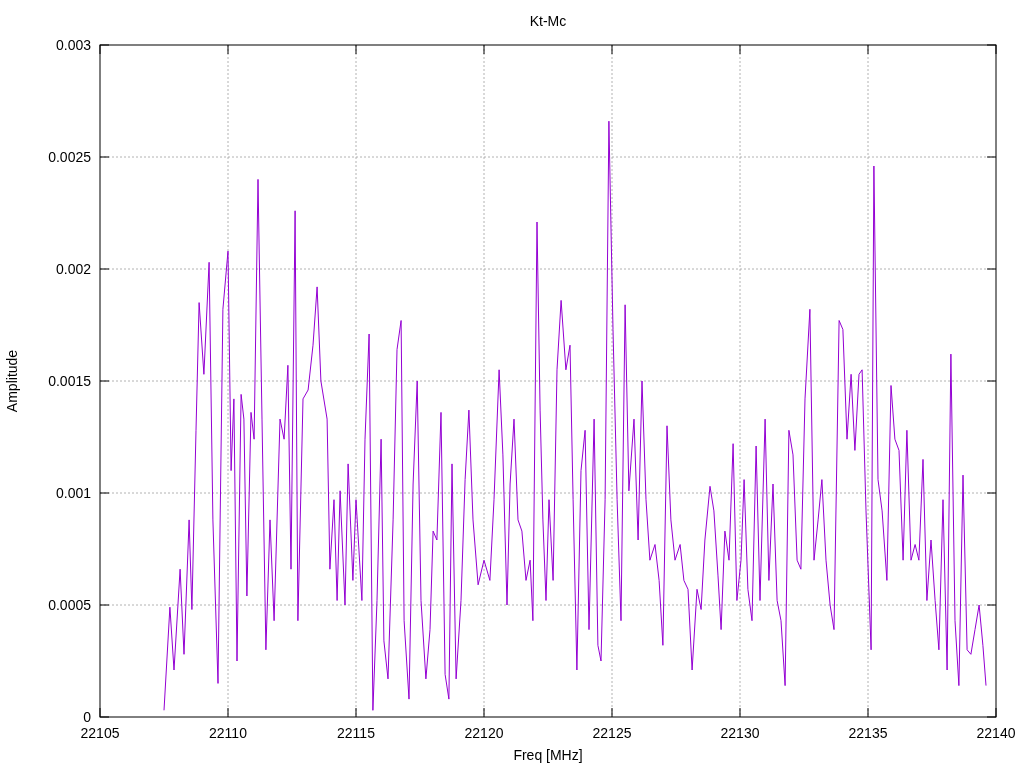 The width and height of the screenshot is (1024, 768). What do you see at coordinates (868, 733) in the screenshot?
I see `x-tick-label: 22135` at bounding box center [868, 733].